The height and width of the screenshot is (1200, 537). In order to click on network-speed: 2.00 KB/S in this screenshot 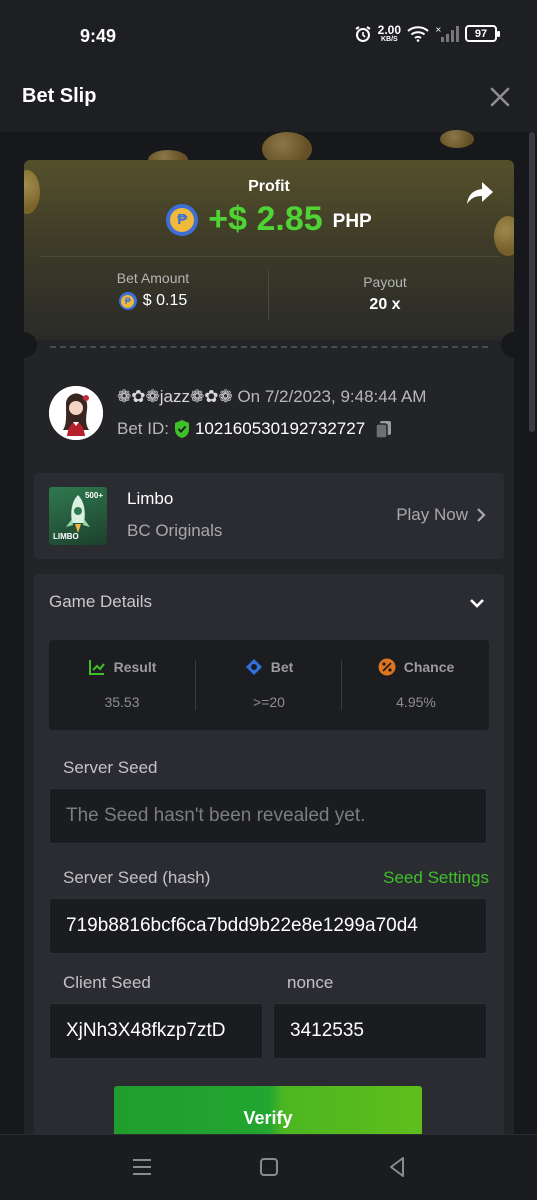, I will do `click(389, 33)`.